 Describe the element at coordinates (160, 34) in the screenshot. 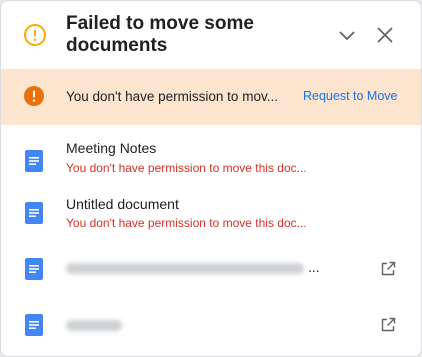

I see `dialog-title: Failed to move some documents` at that location.